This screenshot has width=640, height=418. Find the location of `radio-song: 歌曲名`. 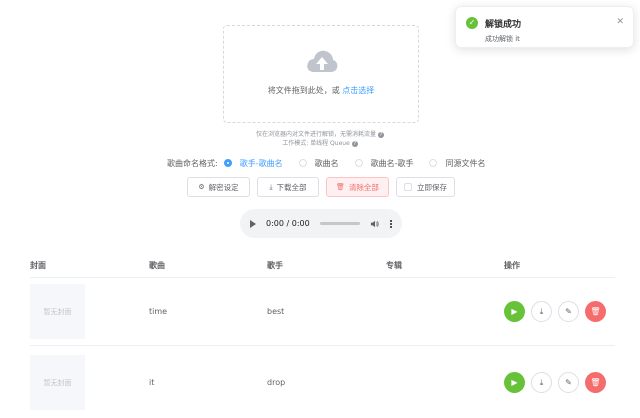

radio-song: 歌曲名 is located at coordinates (318, 163).